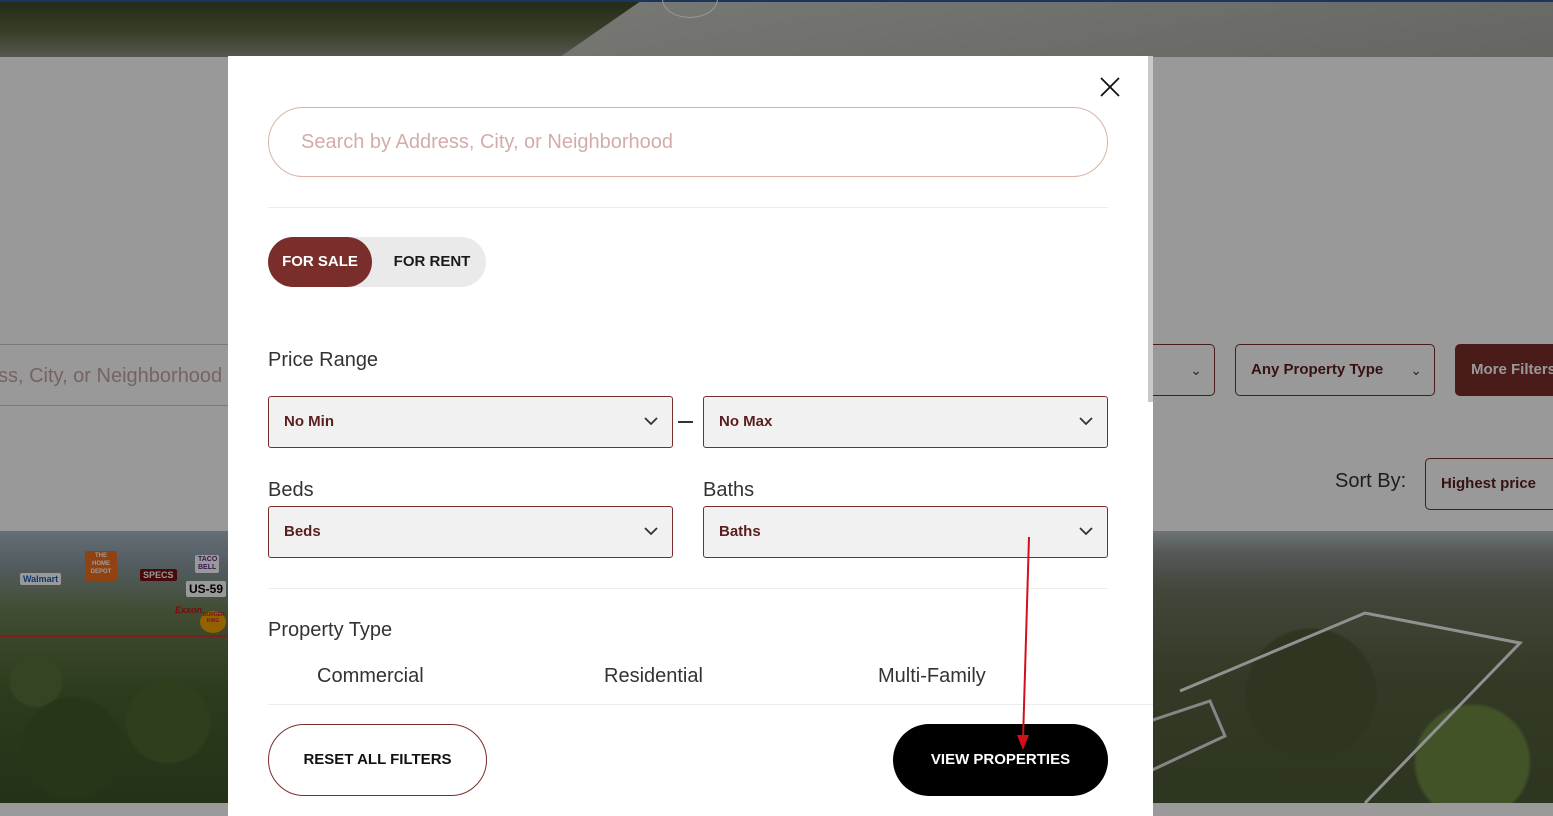 Image resolution: width=1553 pixels, height=816 pixels. I want to click on min-price-select: No Min, so click(470, 422).